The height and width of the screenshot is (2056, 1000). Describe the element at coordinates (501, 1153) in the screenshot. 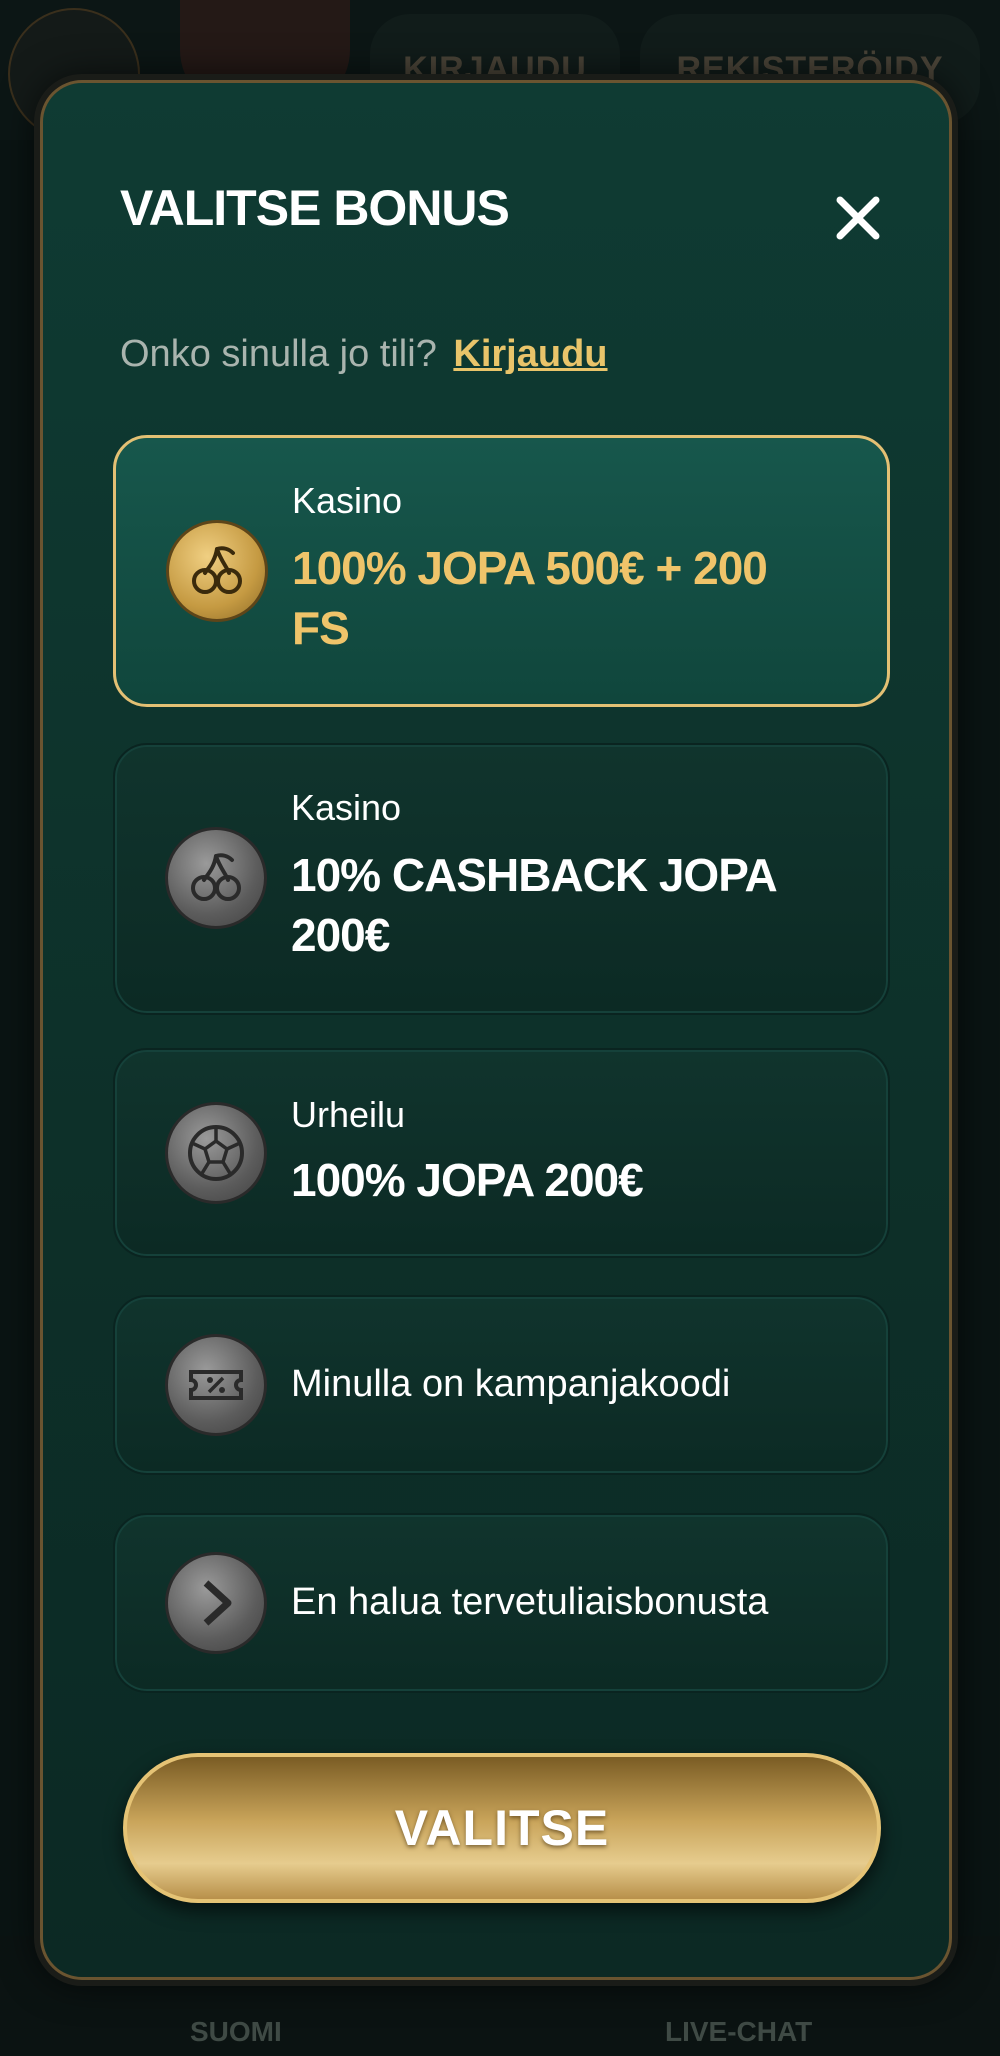

I see `bonus-option-sports: Urheilu 100% JOPA 200€` at that location.